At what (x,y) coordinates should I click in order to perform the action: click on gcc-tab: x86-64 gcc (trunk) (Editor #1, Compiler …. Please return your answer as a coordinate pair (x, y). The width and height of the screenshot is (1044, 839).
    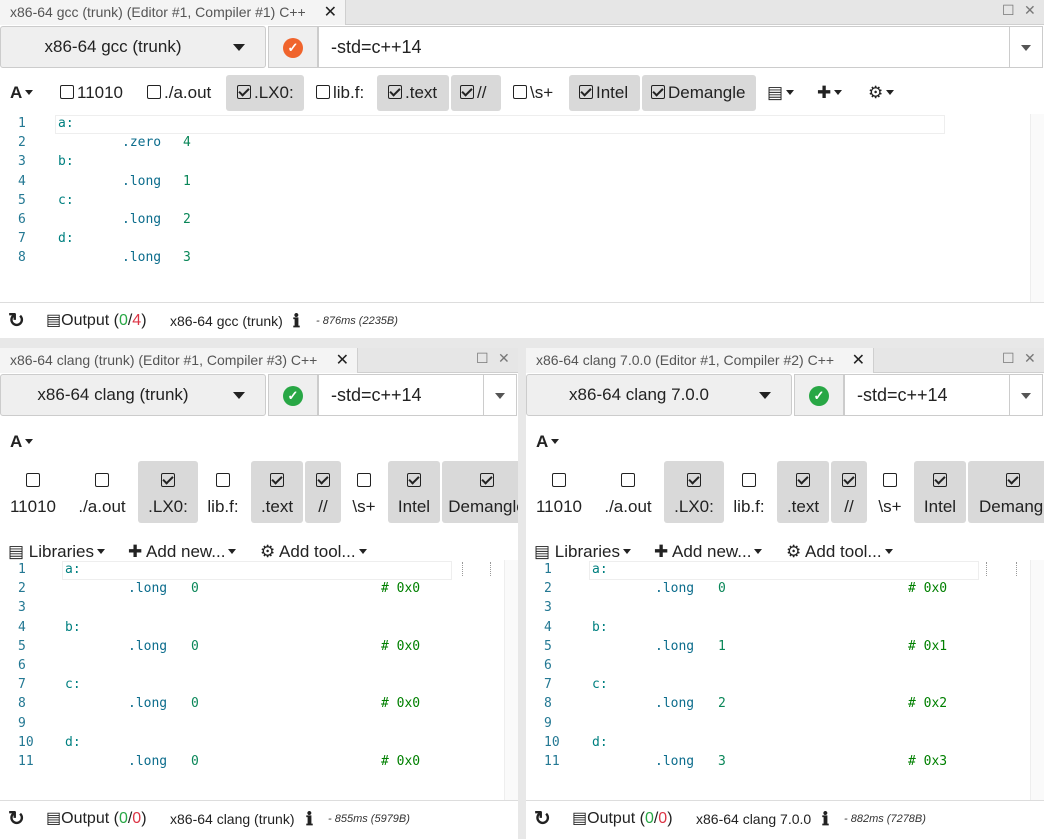
    Looking at the image, I should click on (173, 12).